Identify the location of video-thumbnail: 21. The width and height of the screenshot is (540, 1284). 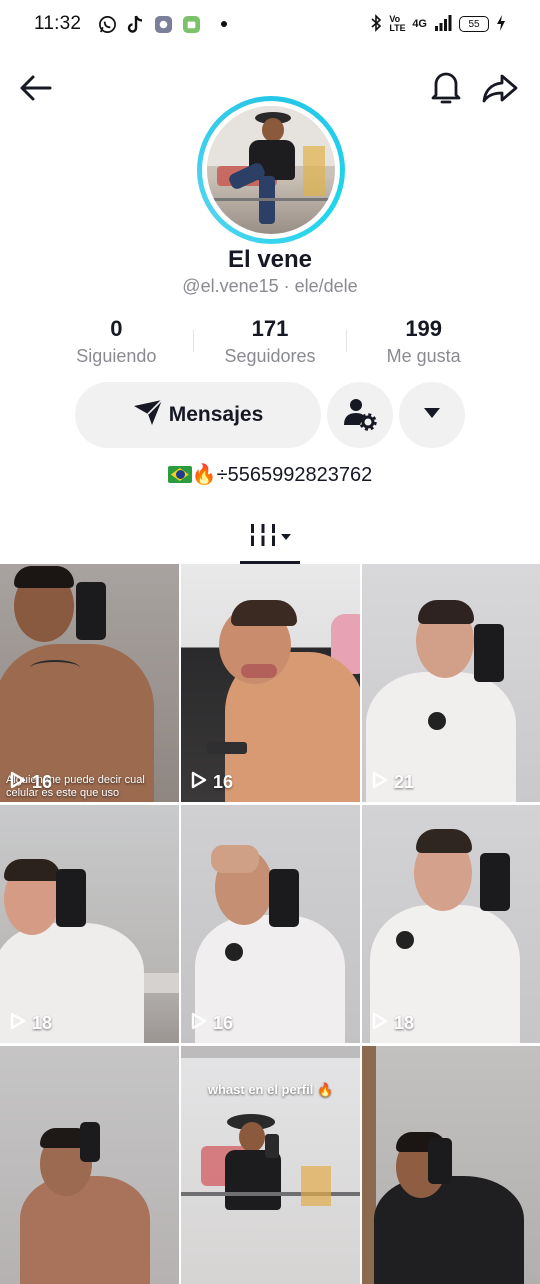
(451, 683).